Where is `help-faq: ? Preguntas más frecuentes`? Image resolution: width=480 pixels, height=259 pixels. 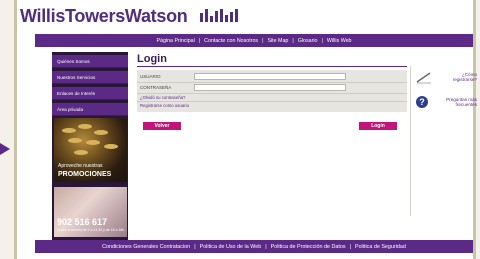
help-faq: ? Preguntas más frecuentes is located at coordinates (446, 103).